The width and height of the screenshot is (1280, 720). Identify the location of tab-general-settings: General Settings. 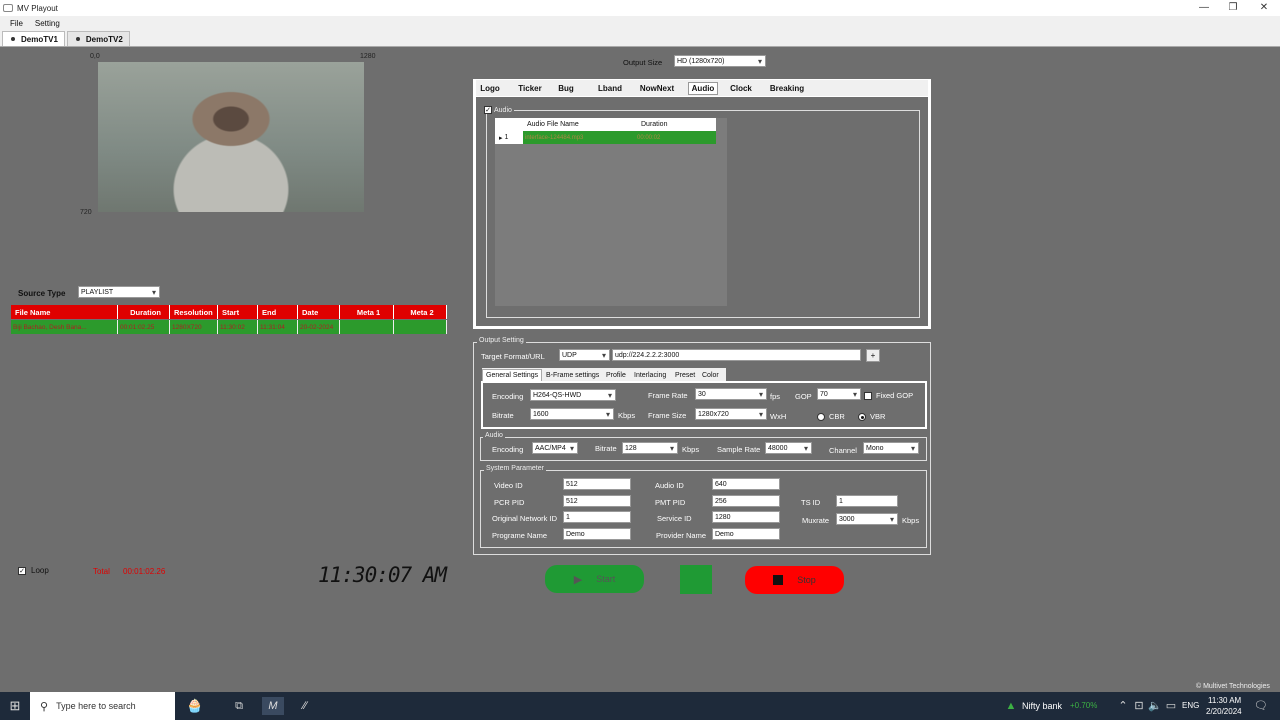
(512, 375).